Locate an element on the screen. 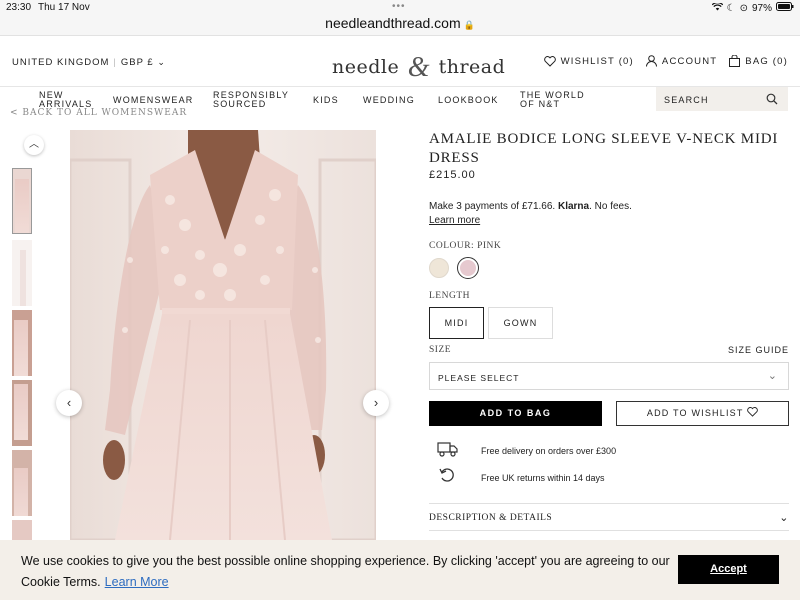 The image size is (800, 600). swatch-ivory is located at coordinates (439, 268).